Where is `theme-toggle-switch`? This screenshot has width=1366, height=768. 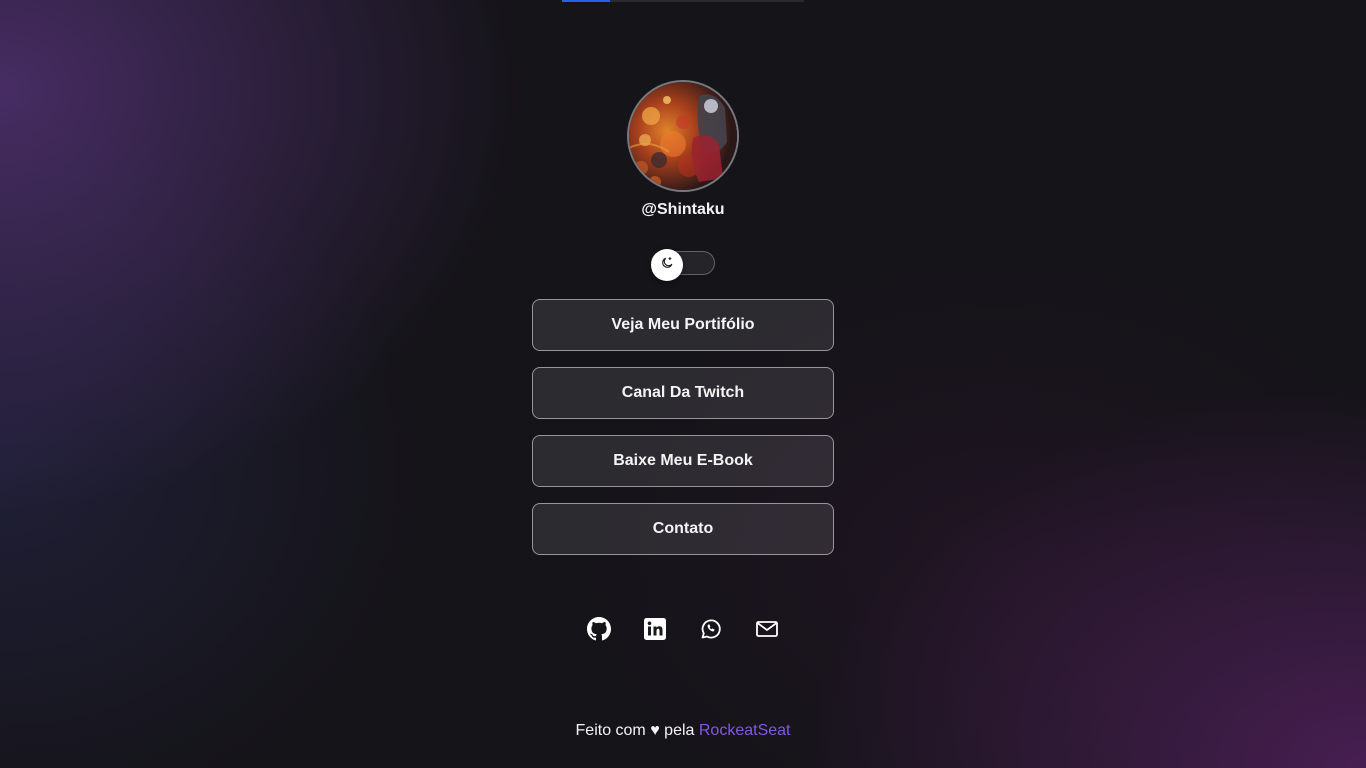 theme-toggle-switch is located at coordinates (683, 265).